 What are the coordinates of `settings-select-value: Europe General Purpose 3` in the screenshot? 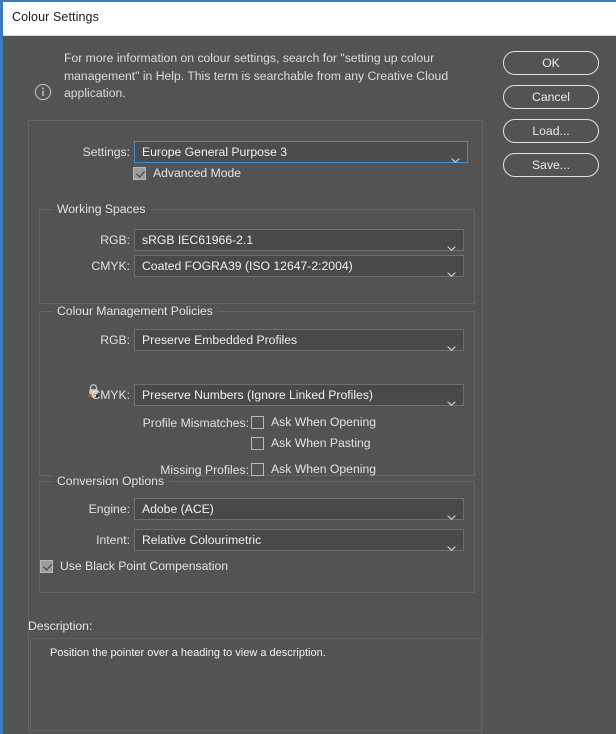 It's located at (214, 152).